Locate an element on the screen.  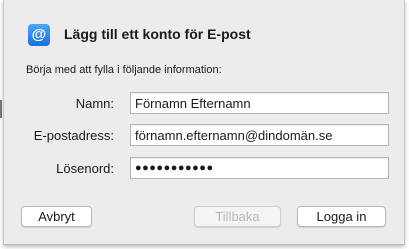
back-button: Tillbaka is located at coordinates (237, 216).